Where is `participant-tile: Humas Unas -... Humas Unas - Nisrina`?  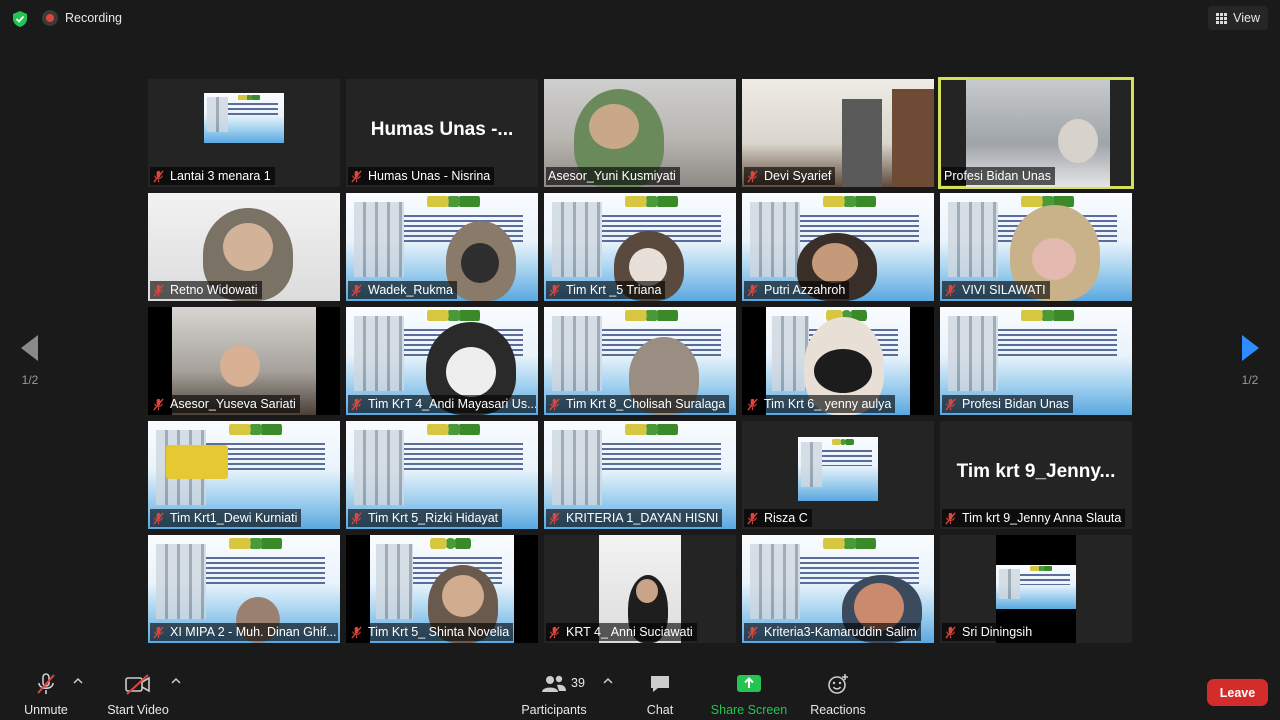
participant-tile: Humas Unas -... Humas Unas - Nisrina is located at coordinates (442, 133).